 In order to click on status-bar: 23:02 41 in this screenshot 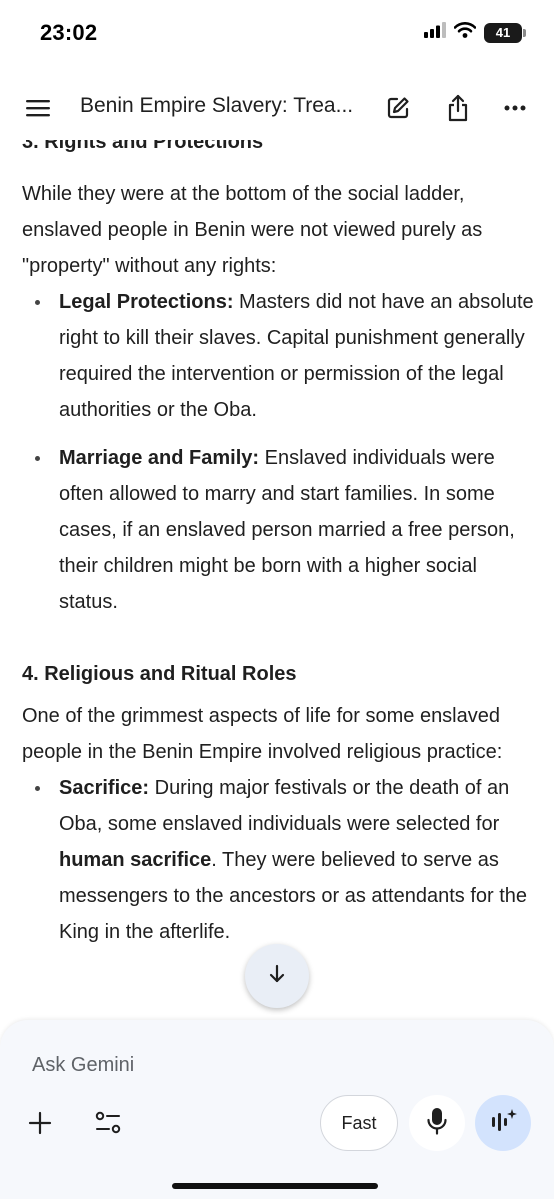, I will do `click(277, 33)`.